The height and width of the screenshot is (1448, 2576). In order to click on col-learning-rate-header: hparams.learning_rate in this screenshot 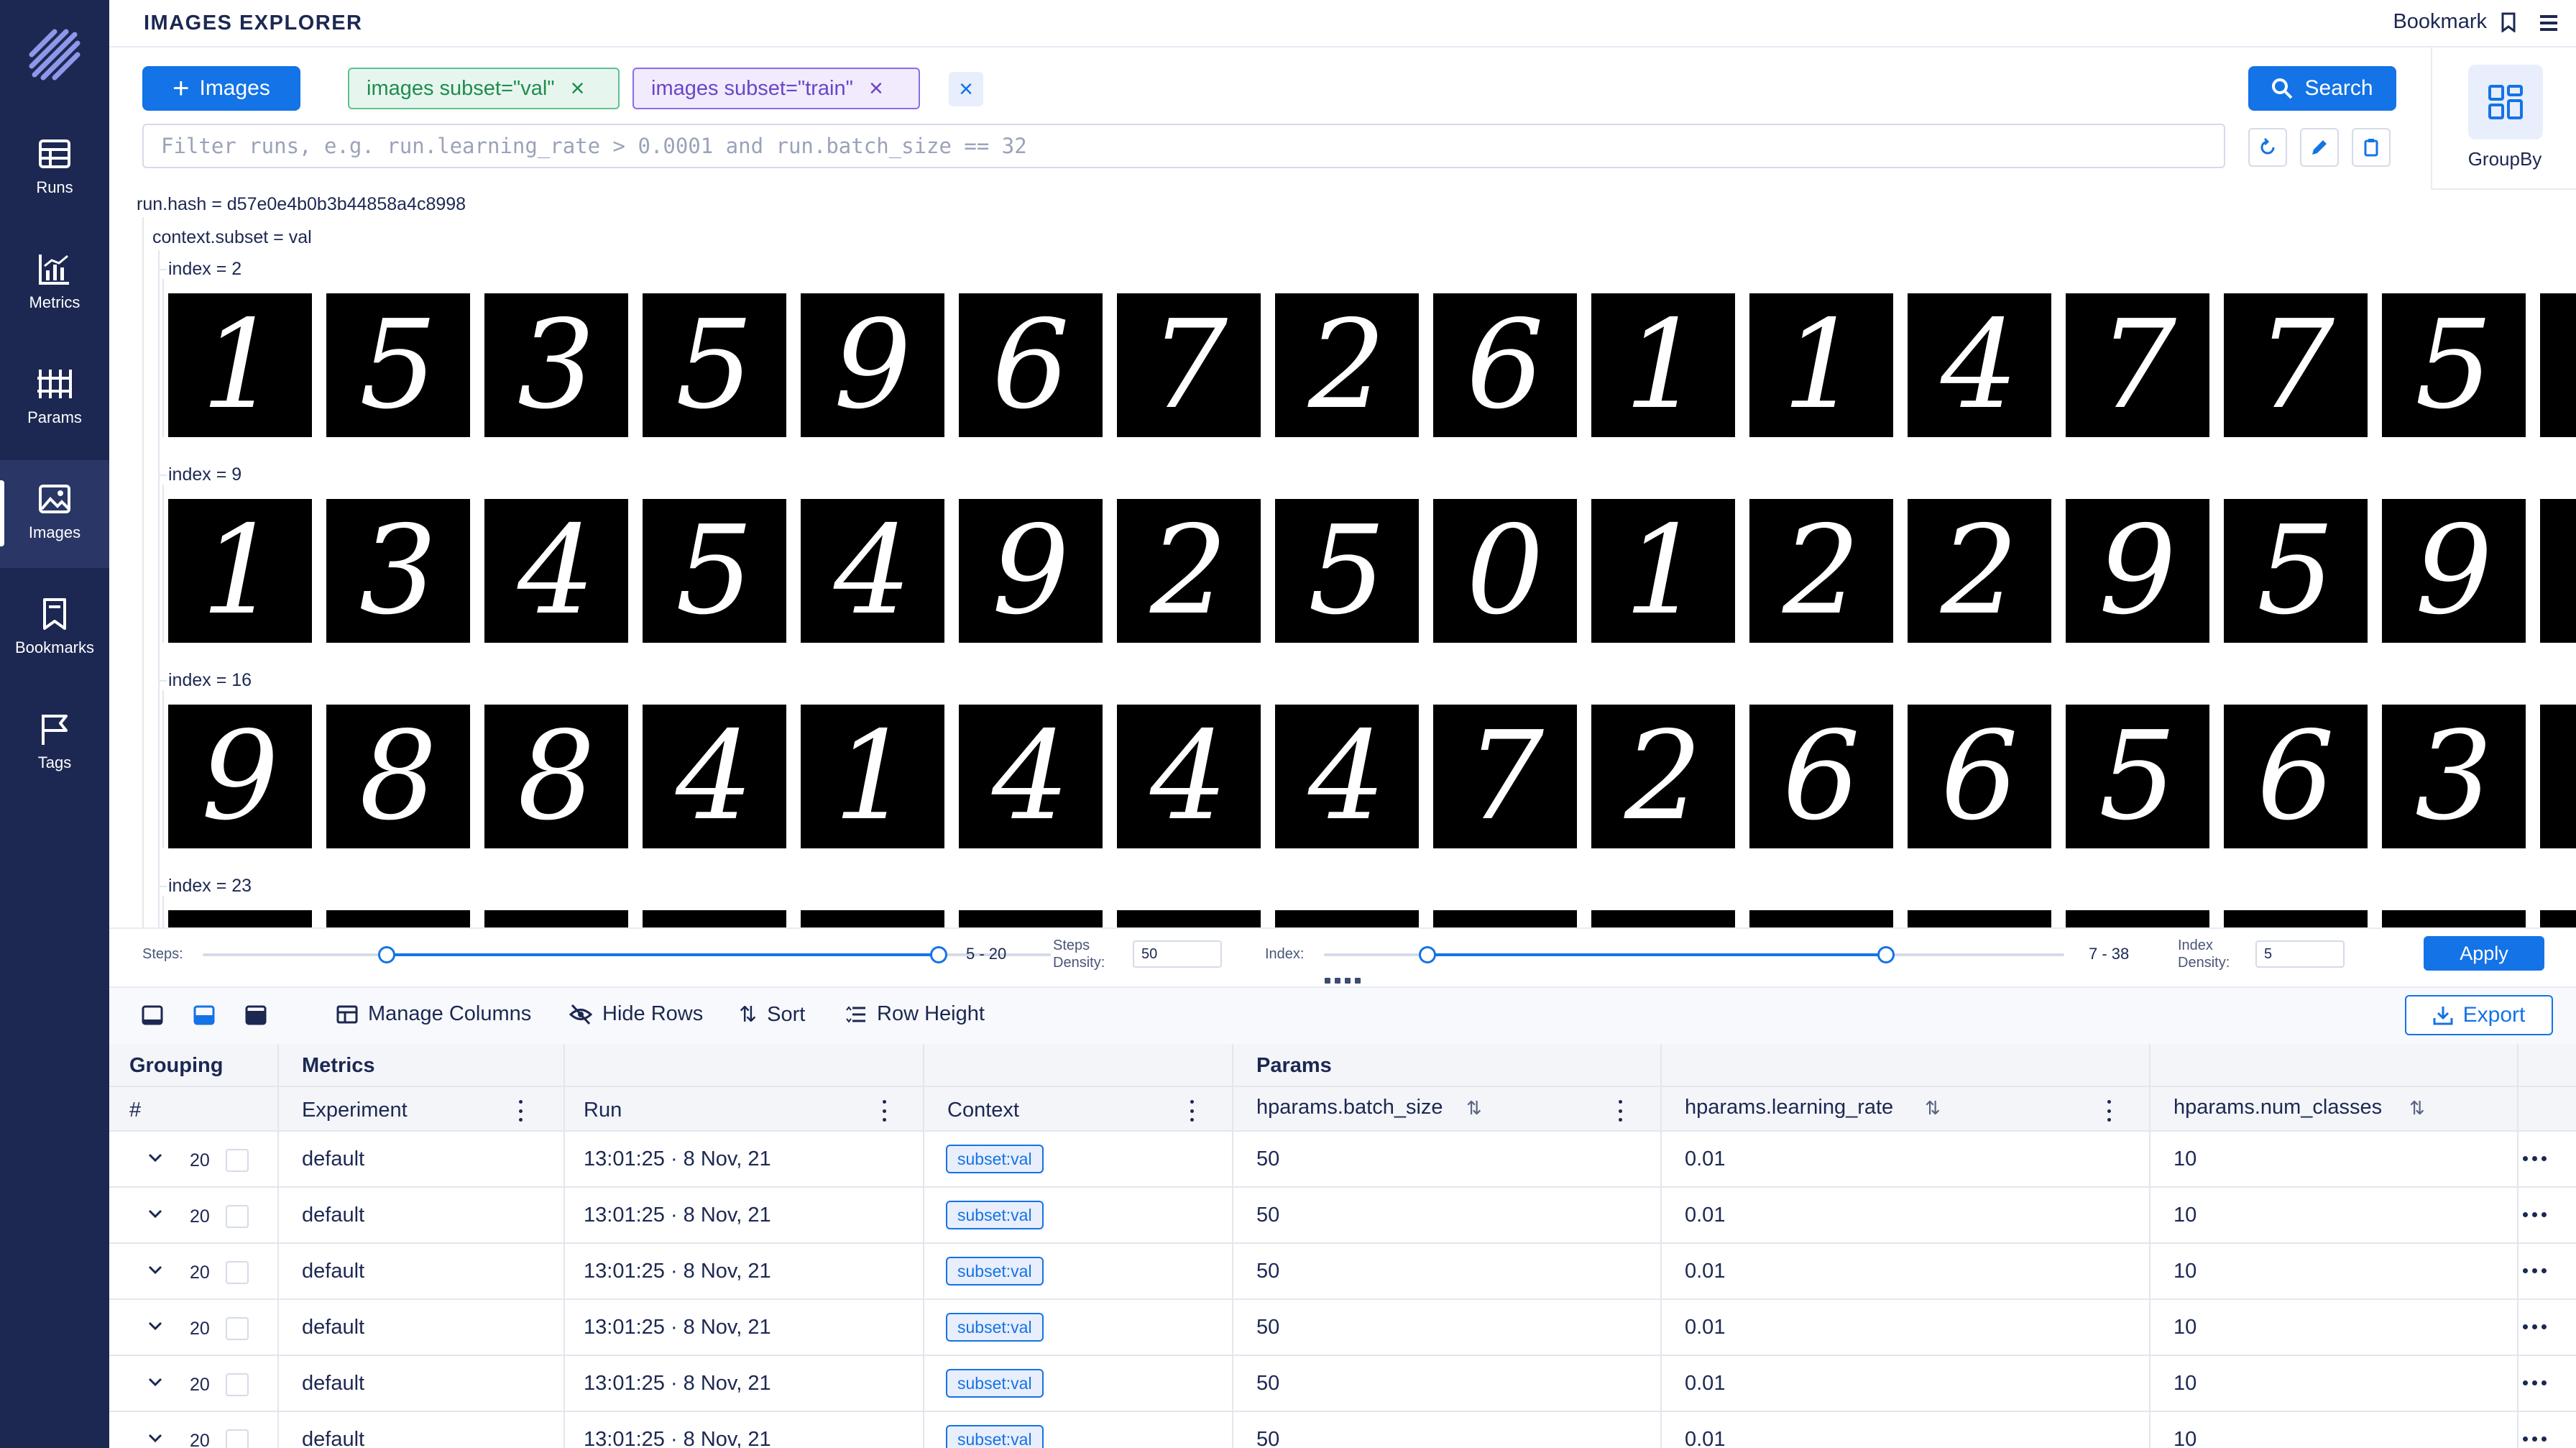, I will do `click(1789, 1107)`.